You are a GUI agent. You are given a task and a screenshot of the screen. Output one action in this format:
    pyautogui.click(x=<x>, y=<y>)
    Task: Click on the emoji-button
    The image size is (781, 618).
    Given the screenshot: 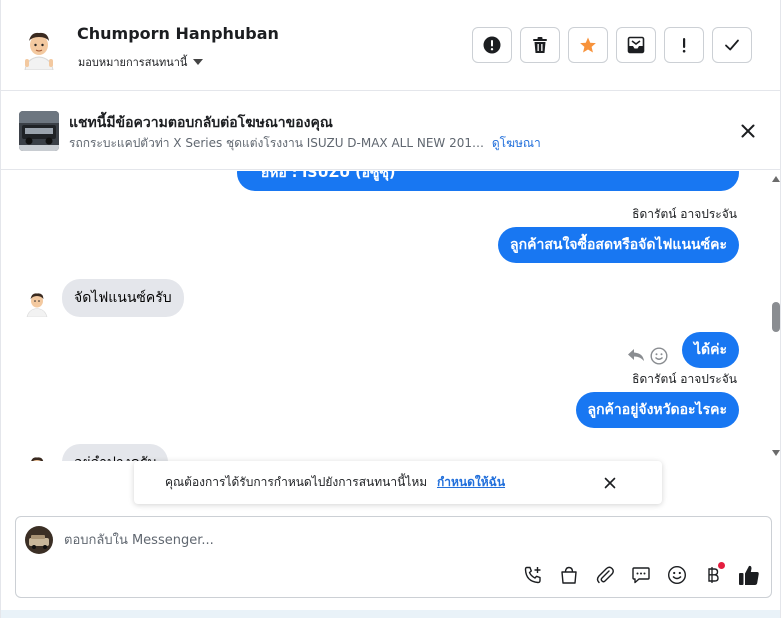 What is the action you would take?
    pyautogui.click(x=677, y=575)
    